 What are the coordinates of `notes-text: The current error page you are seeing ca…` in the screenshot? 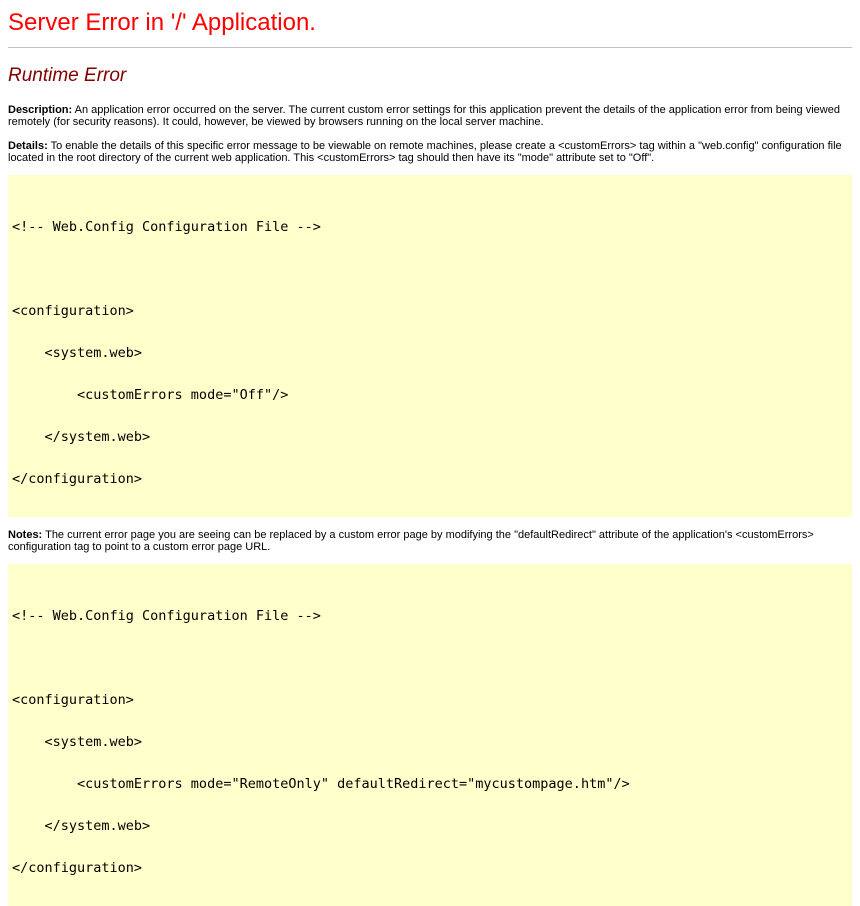 It's located at (411, 541).